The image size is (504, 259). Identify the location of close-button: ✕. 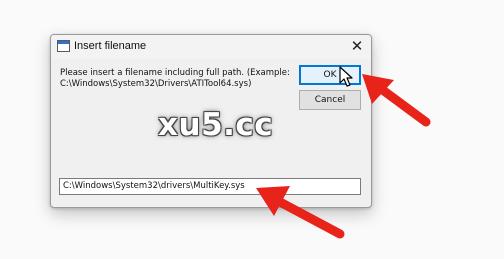
(357, 46).